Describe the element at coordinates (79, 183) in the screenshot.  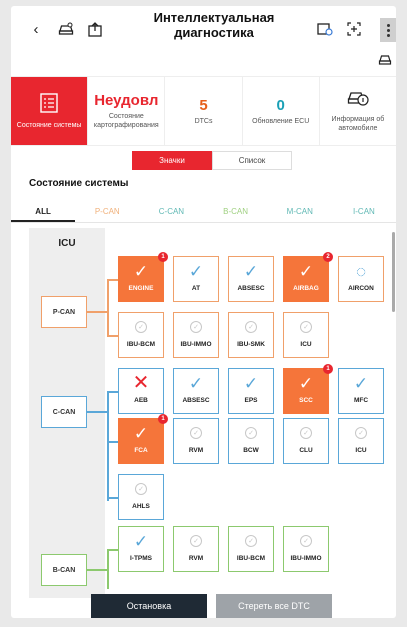
I see `section-title: Состояние системы` at that location.